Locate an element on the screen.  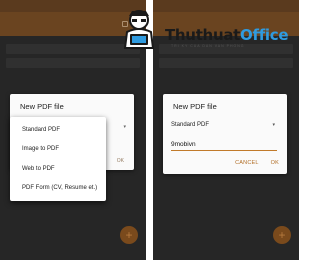
filename-input: 9mobivn is located at coordinates (224, 145).